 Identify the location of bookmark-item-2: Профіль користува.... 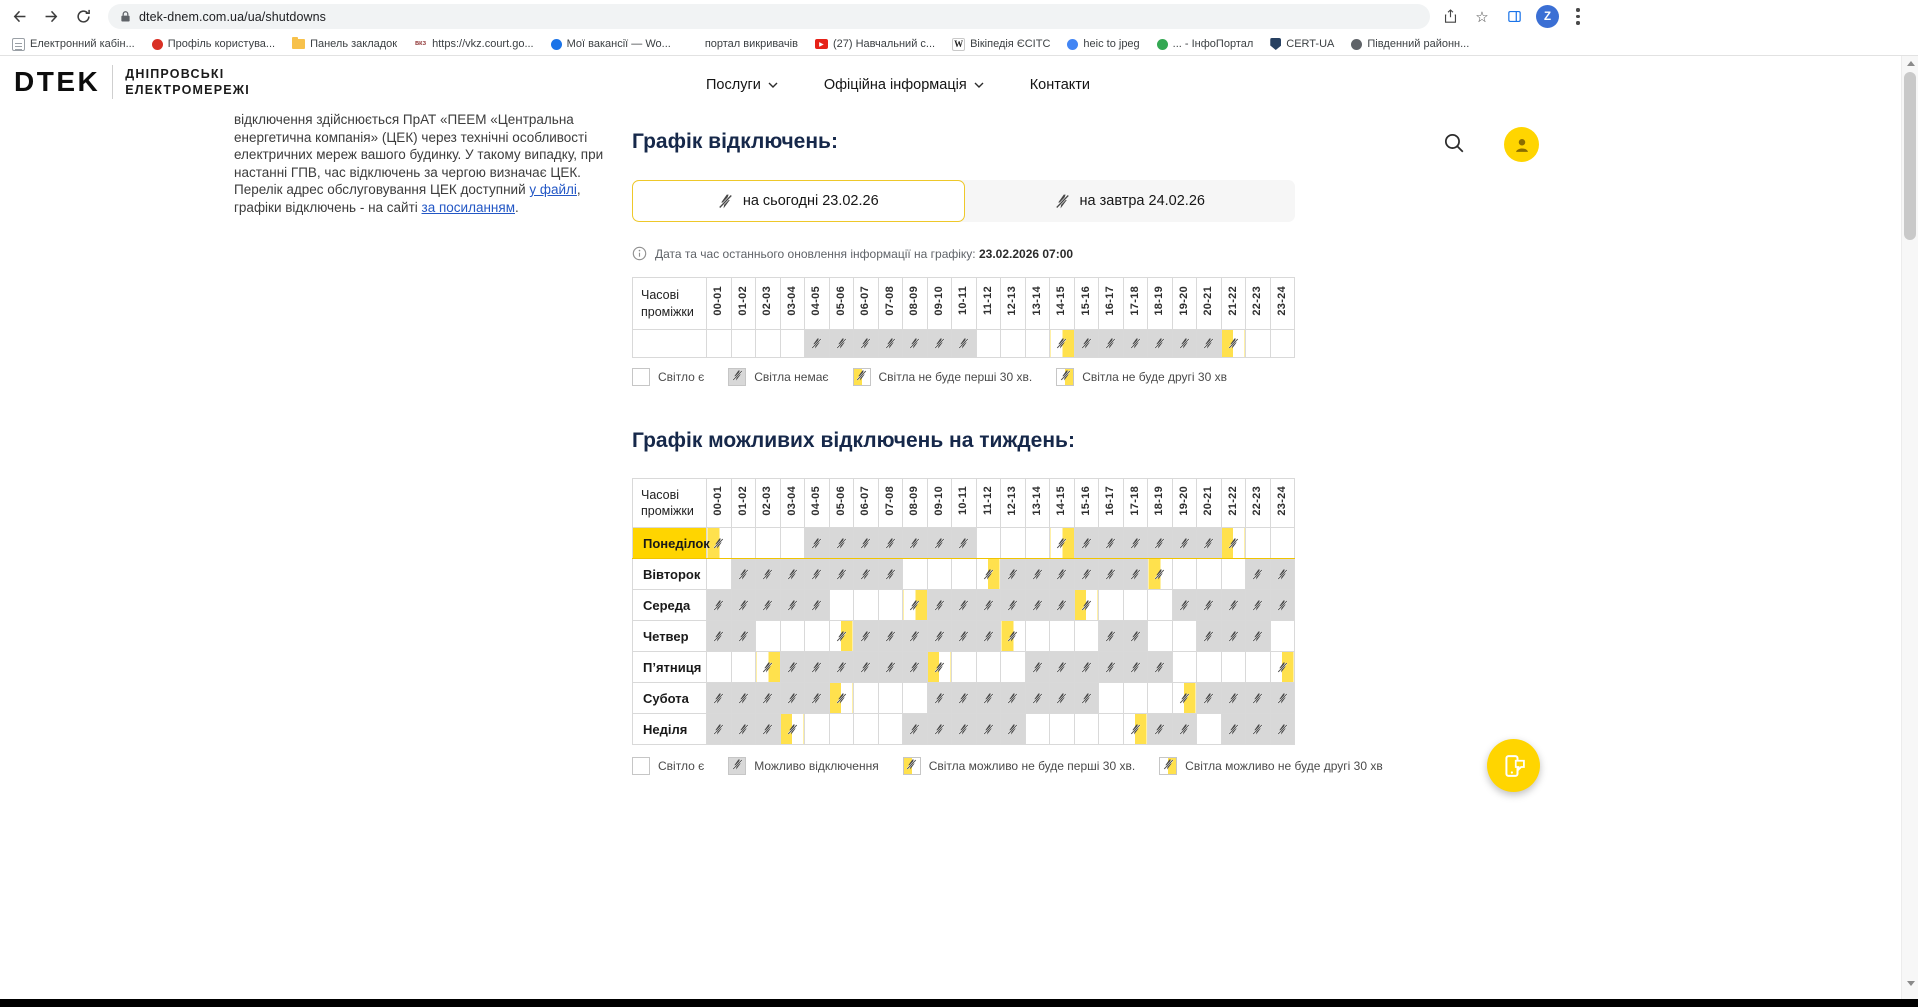
(213, 44).